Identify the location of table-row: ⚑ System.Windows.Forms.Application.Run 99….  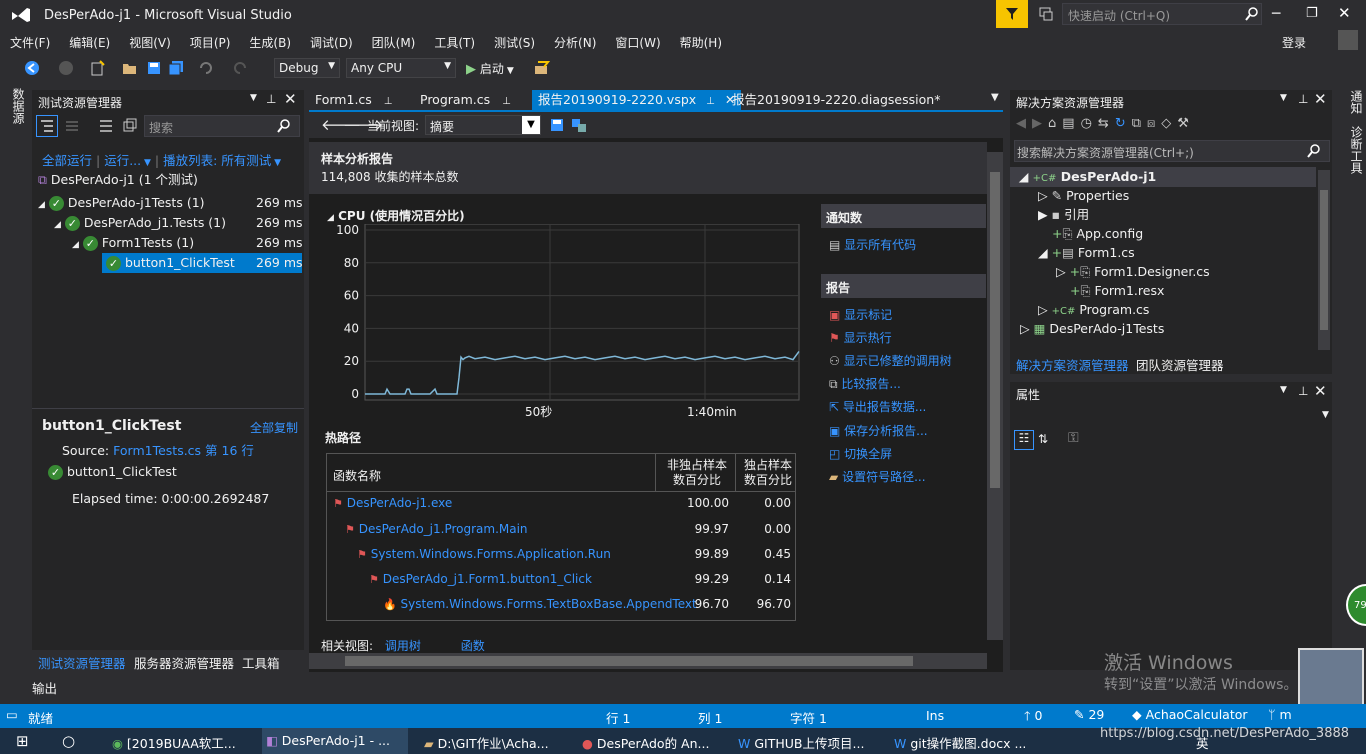
(577, 557).